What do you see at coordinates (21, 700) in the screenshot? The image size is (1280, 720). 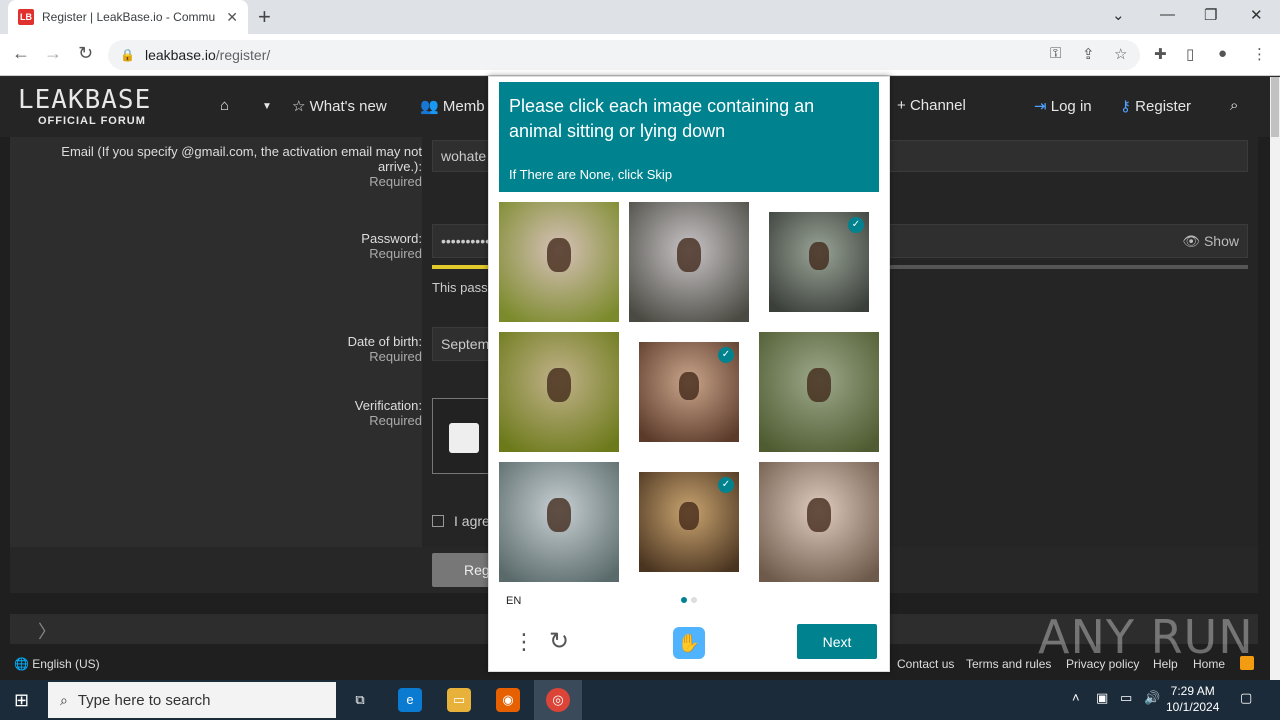 I see `windows-start-icon: ⊞` at bounding box center [21, 700].